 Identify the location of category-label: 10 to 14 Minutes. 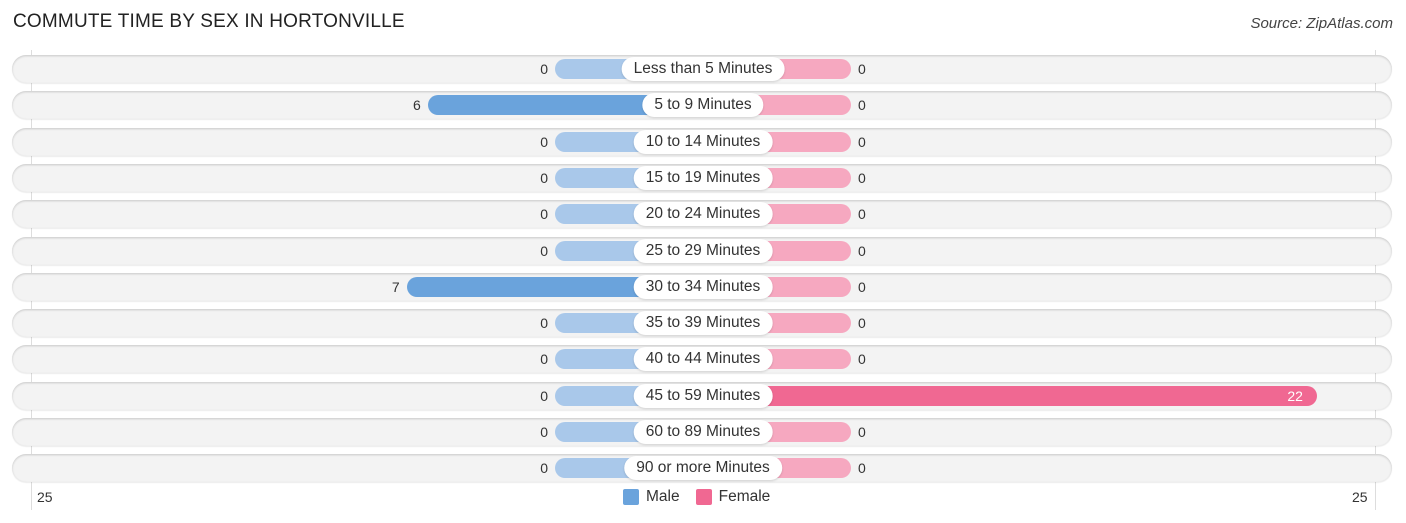
(703, 141).